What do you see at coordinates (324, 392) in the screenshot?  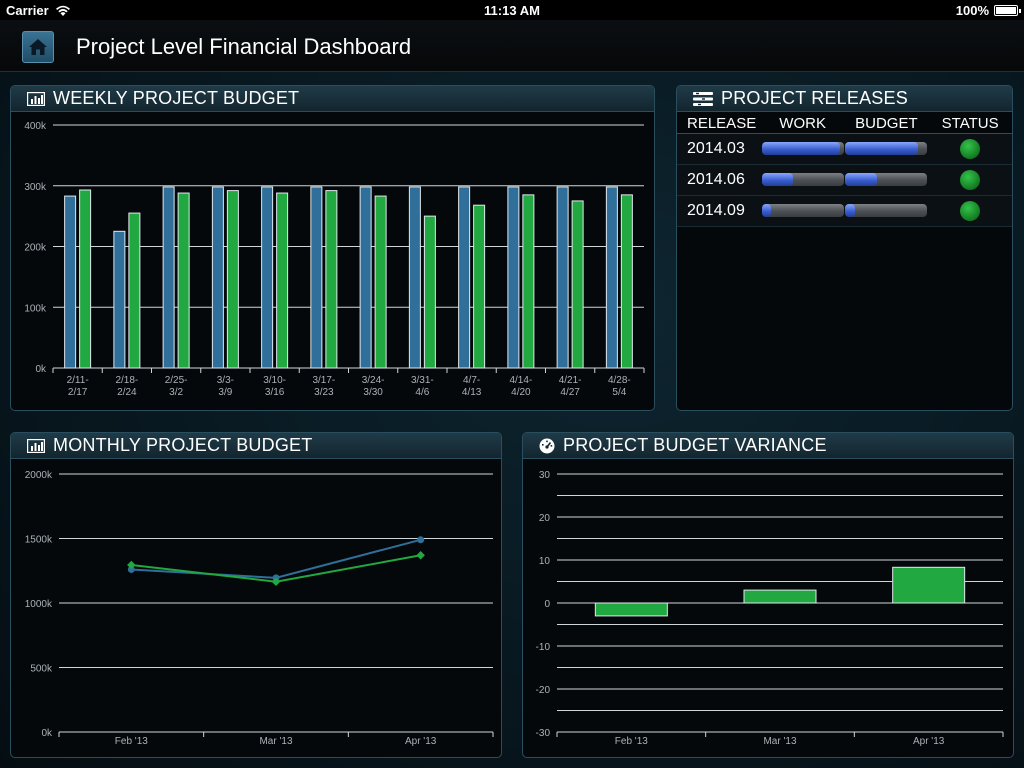 I see `x-tick-label: 3/23` at bounding box center [324, 392].